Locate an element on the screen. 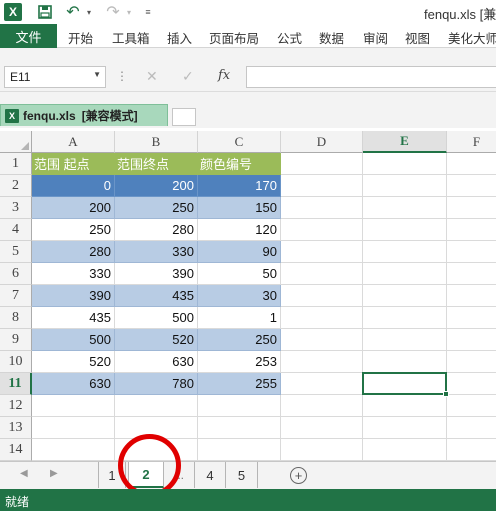 The height and width of the screenshot is (511, 496). row-header-13: 13 is located at coordinates (16, 428).